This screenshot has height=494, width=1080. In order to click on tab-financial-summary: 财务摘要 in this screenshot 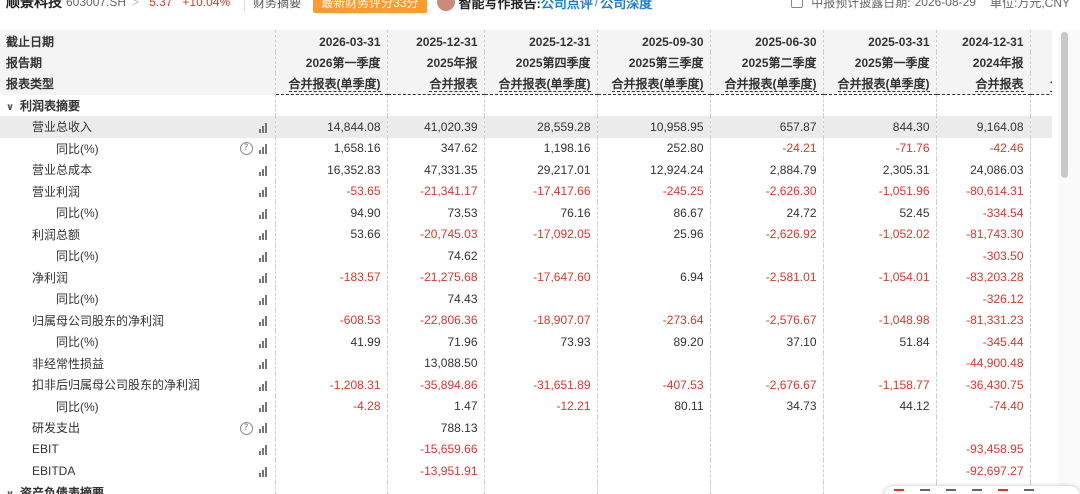, I will do `click(276, 5)`.